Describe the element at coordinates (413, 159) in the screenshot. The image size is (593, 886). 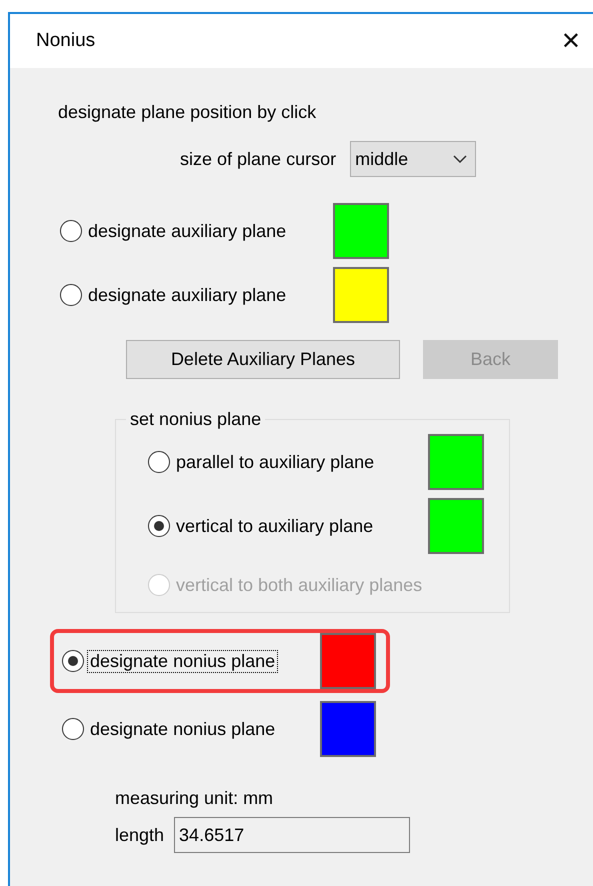
I see `cursor-size-dropdown: middle` at that location.